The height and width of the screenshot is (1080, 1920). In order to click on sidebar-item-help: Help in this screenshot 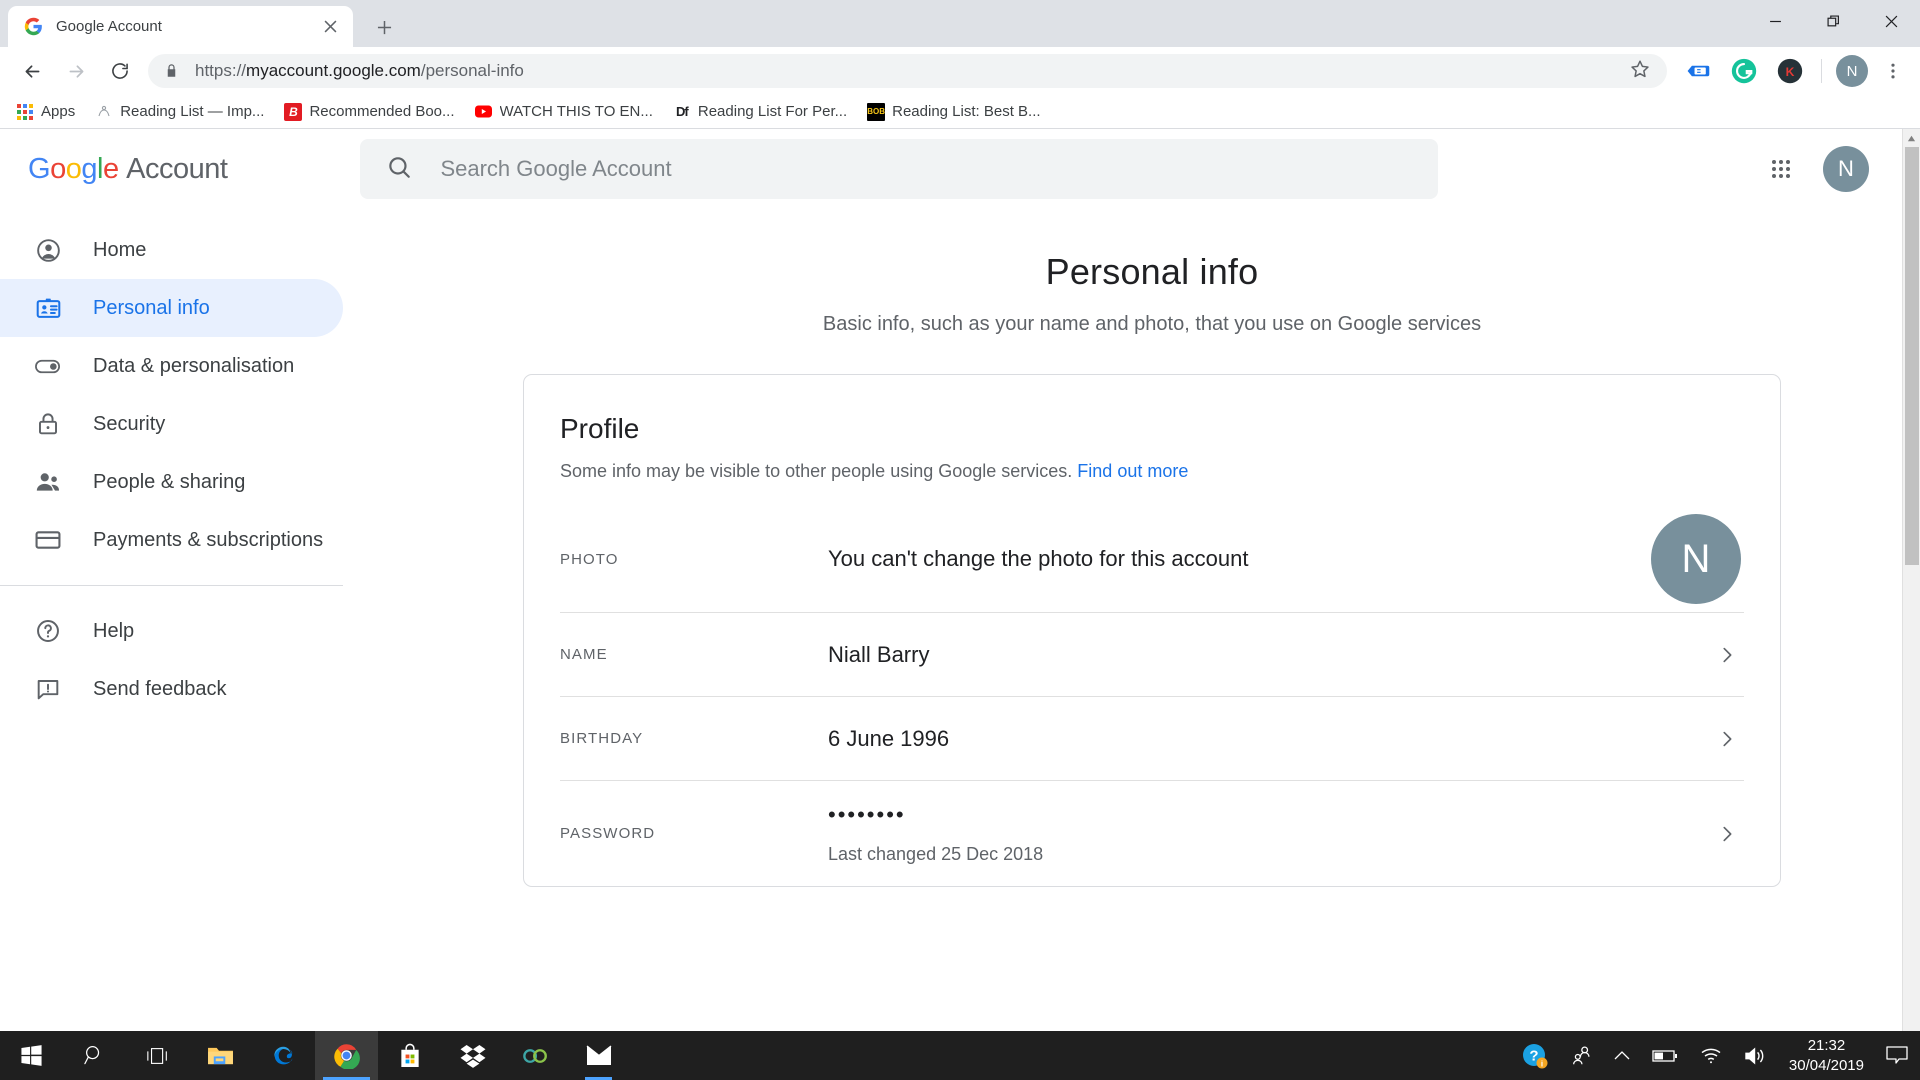, I will do `click(171, 631)`.